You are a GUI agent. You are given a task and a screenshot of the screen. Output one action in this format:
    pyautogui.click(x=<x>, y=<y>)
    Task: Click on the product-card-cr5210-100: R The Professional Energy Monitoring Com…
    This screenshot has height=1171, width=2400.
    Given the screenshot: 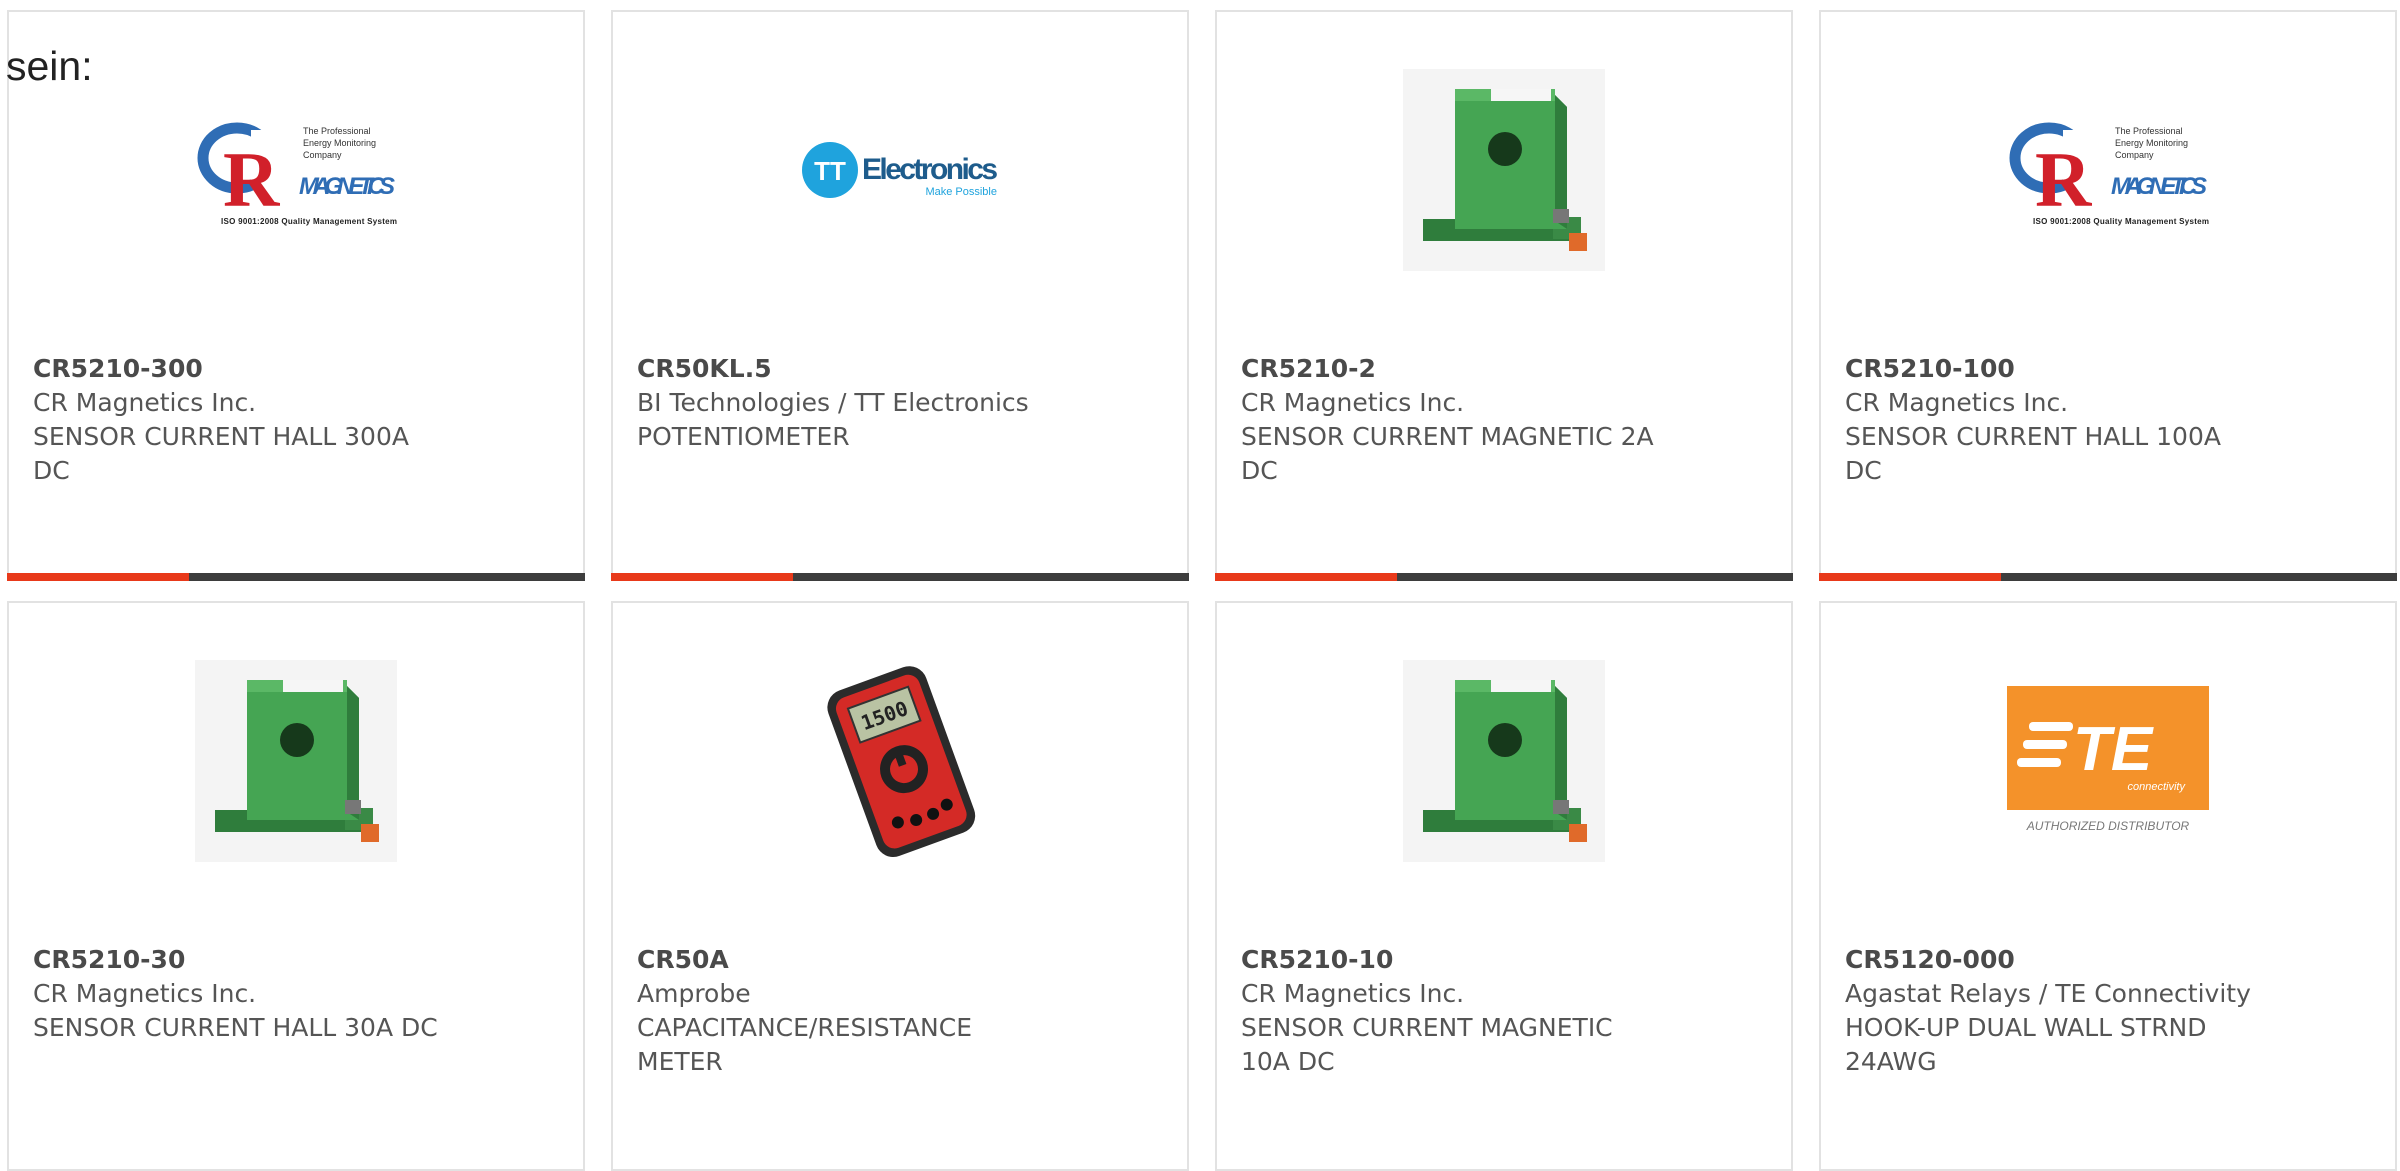 What is the action you would take?
    pyautogui.click(x=2108, y=295)
    